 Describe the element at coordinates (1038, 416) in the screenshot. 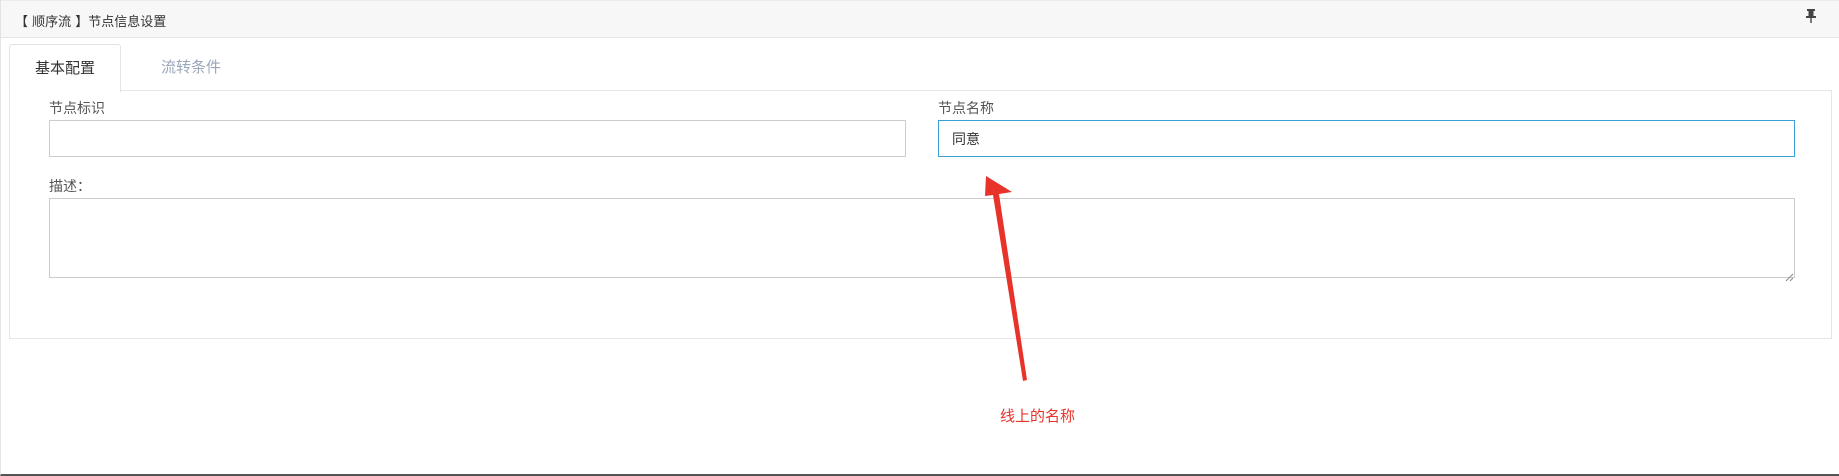

I see `annotation-label: 线上的名称` at that location.